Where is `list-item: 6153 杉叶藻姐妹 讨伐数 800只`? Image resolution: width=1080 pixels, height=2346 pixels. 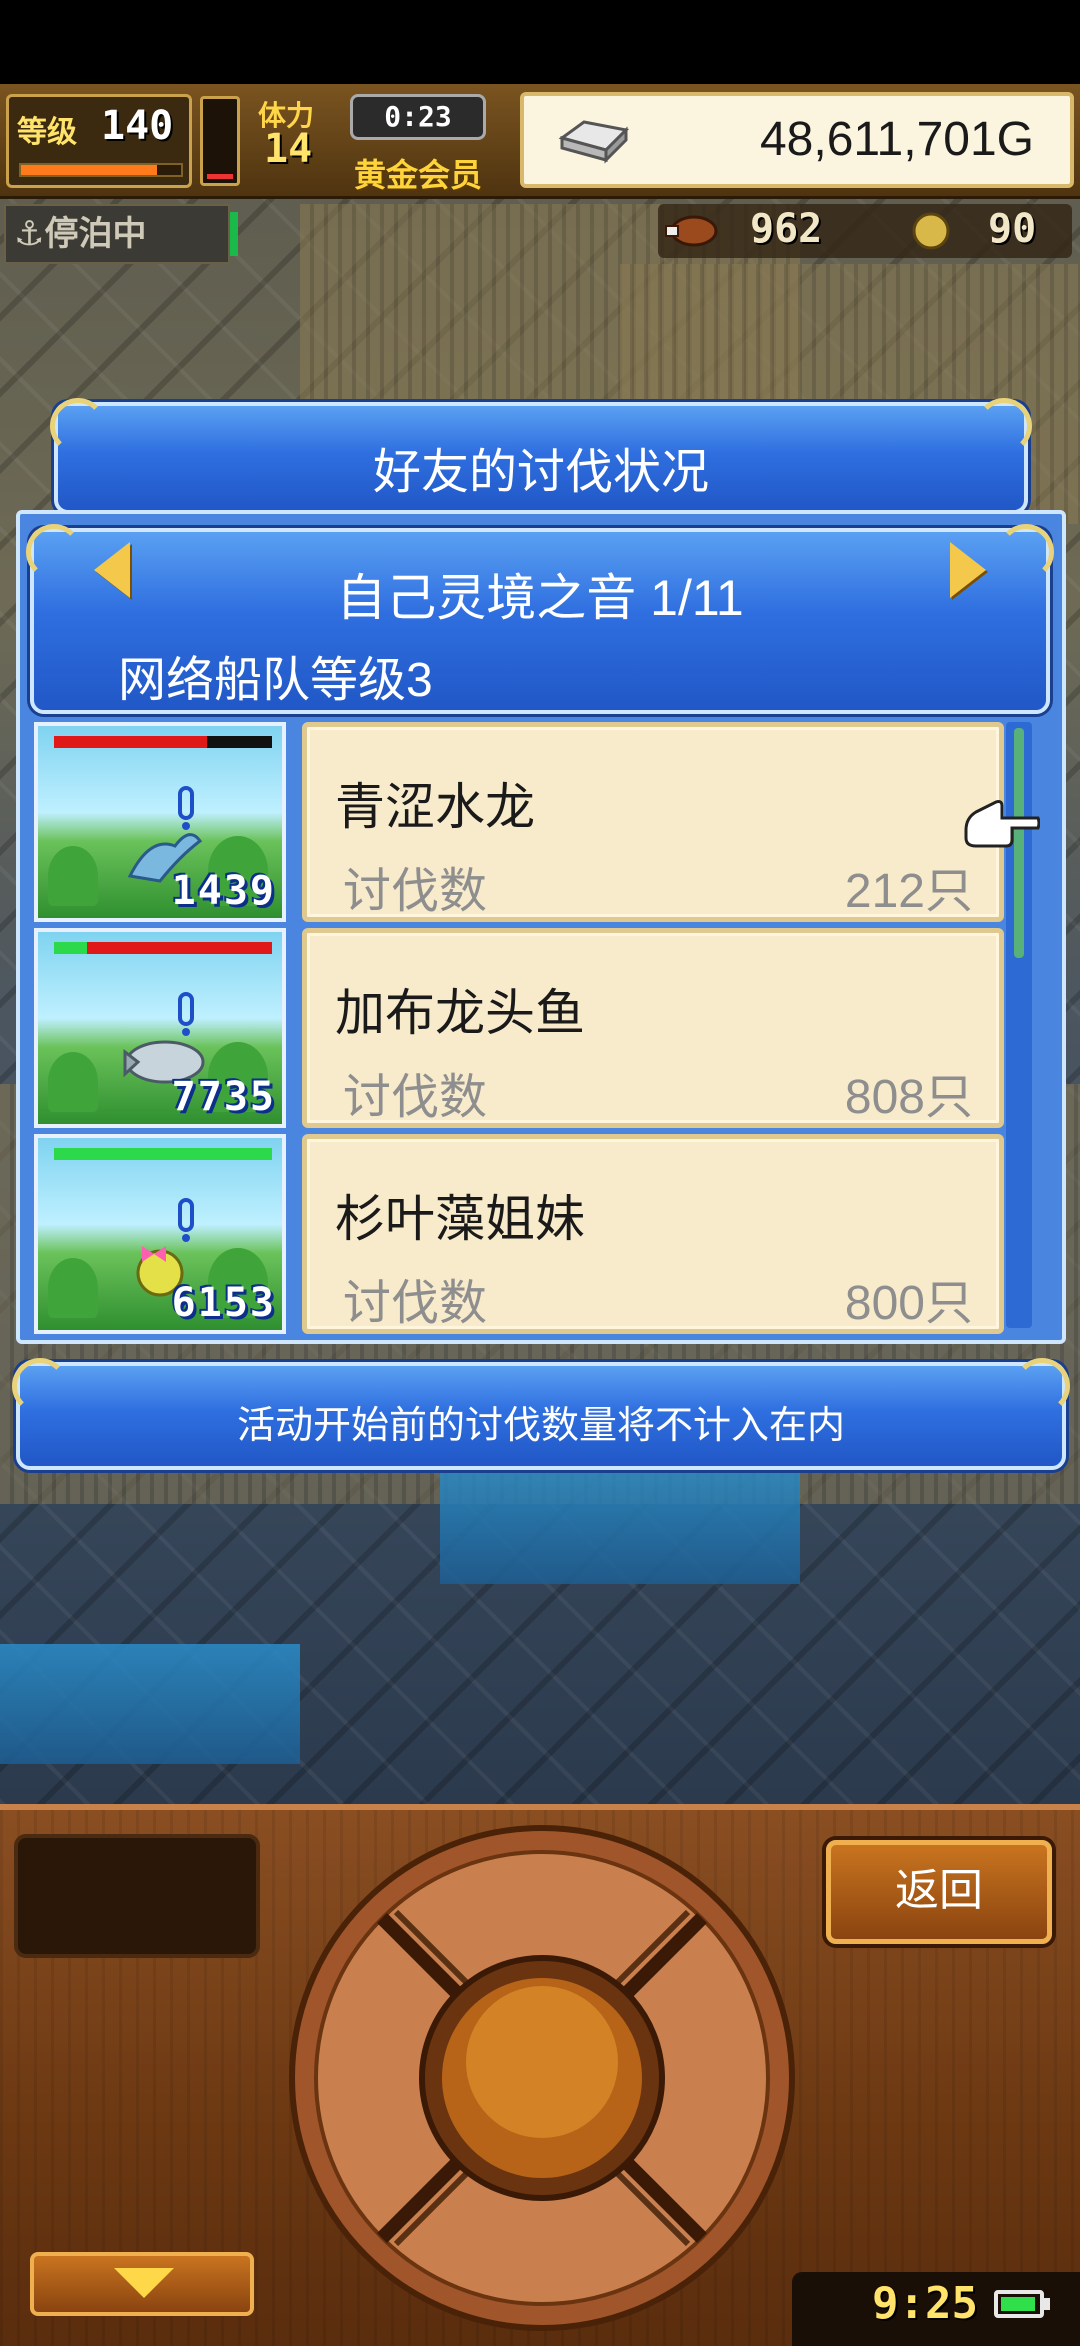 list-item: 6153 杉叶藻姐妹 讨伐数 800只 is located at coordinates (534, 1235).